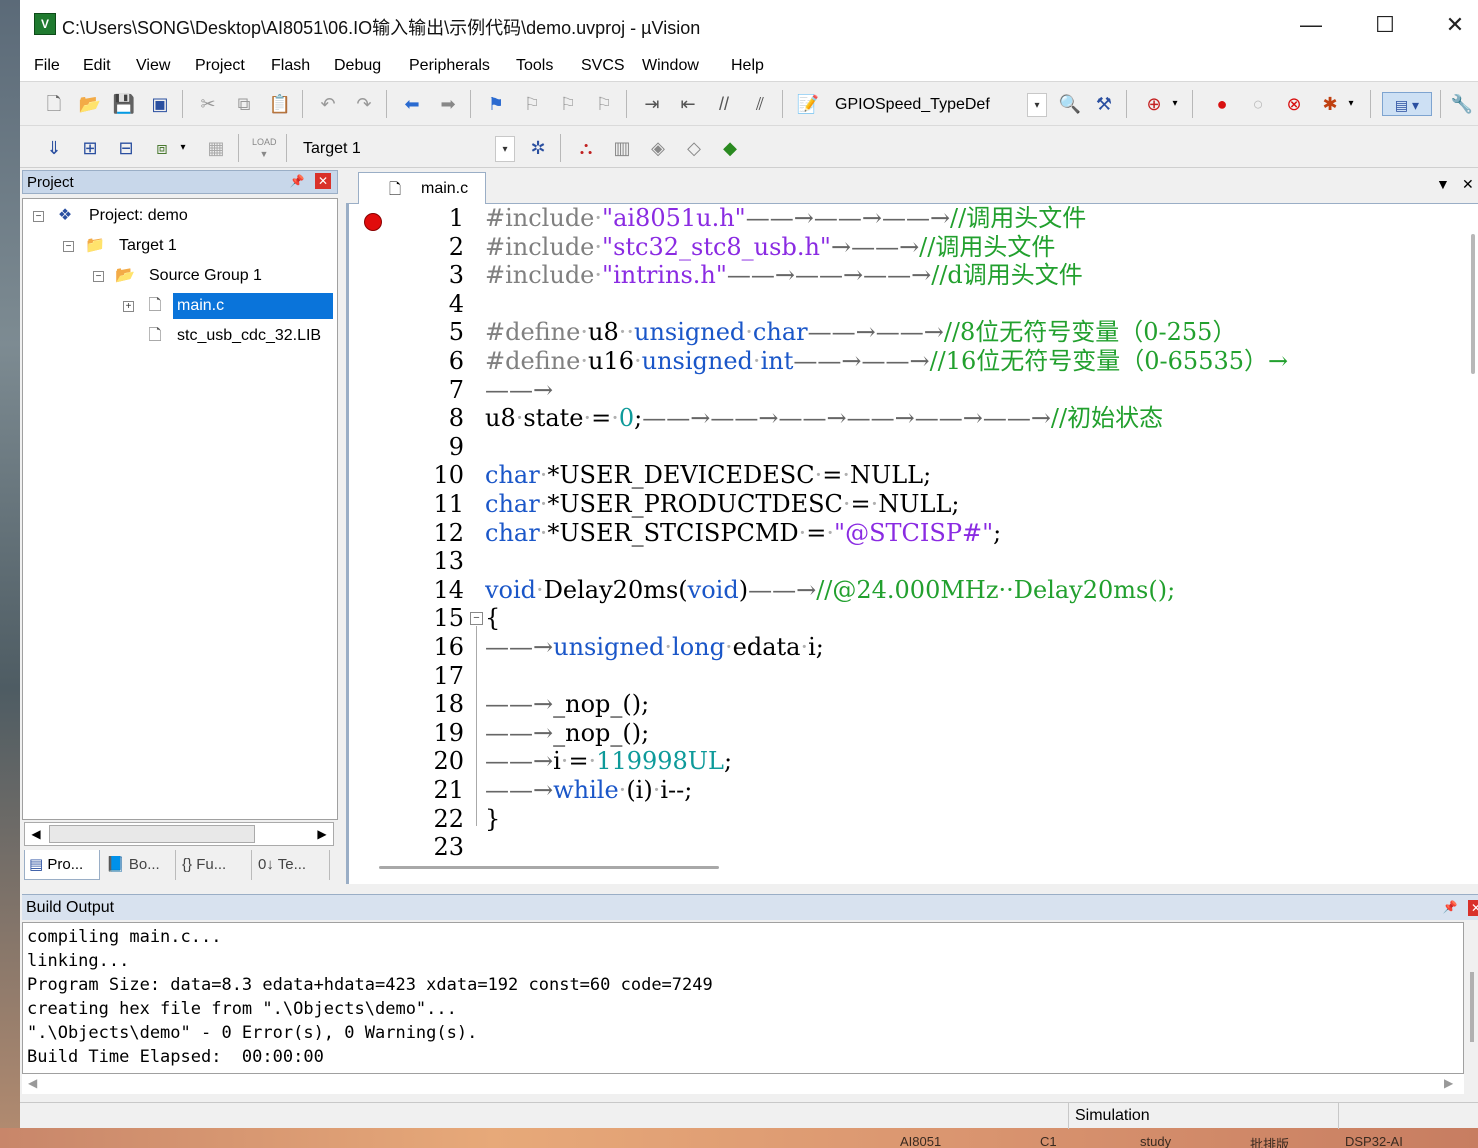 Image resolution: width=1478 pixels, height=1148 pixels. Describe the element at coordinates (1374, 1141) in the screenshot. I see `taskbar-item: DSP32-AI` at that location.